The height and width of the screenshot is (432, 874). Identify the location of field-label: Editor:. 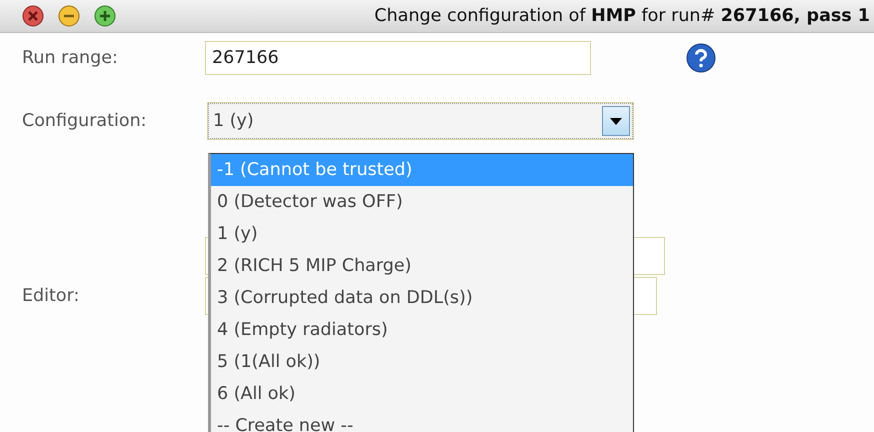
(50, 296).